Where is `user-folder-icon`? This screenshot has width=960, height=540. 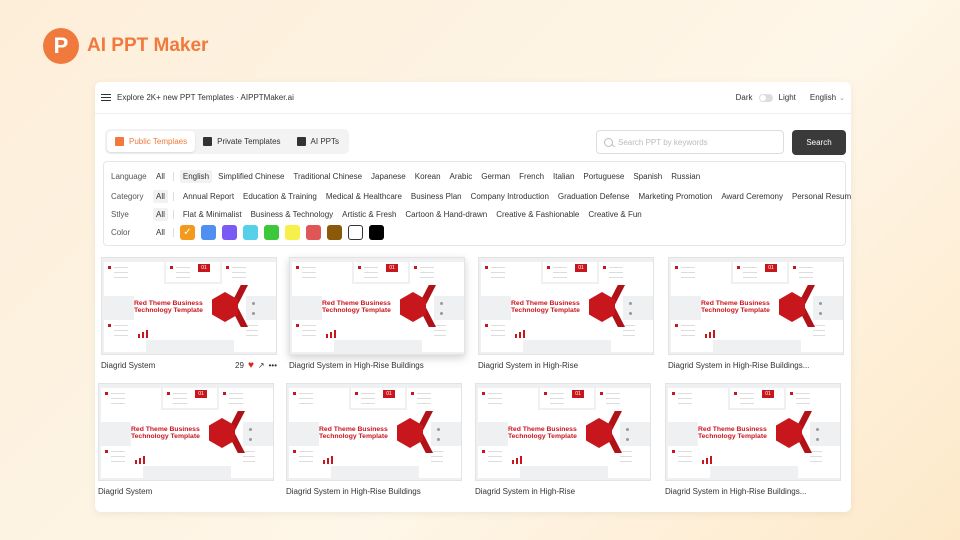 user-folder-icon is located at coordinates (208, 141).